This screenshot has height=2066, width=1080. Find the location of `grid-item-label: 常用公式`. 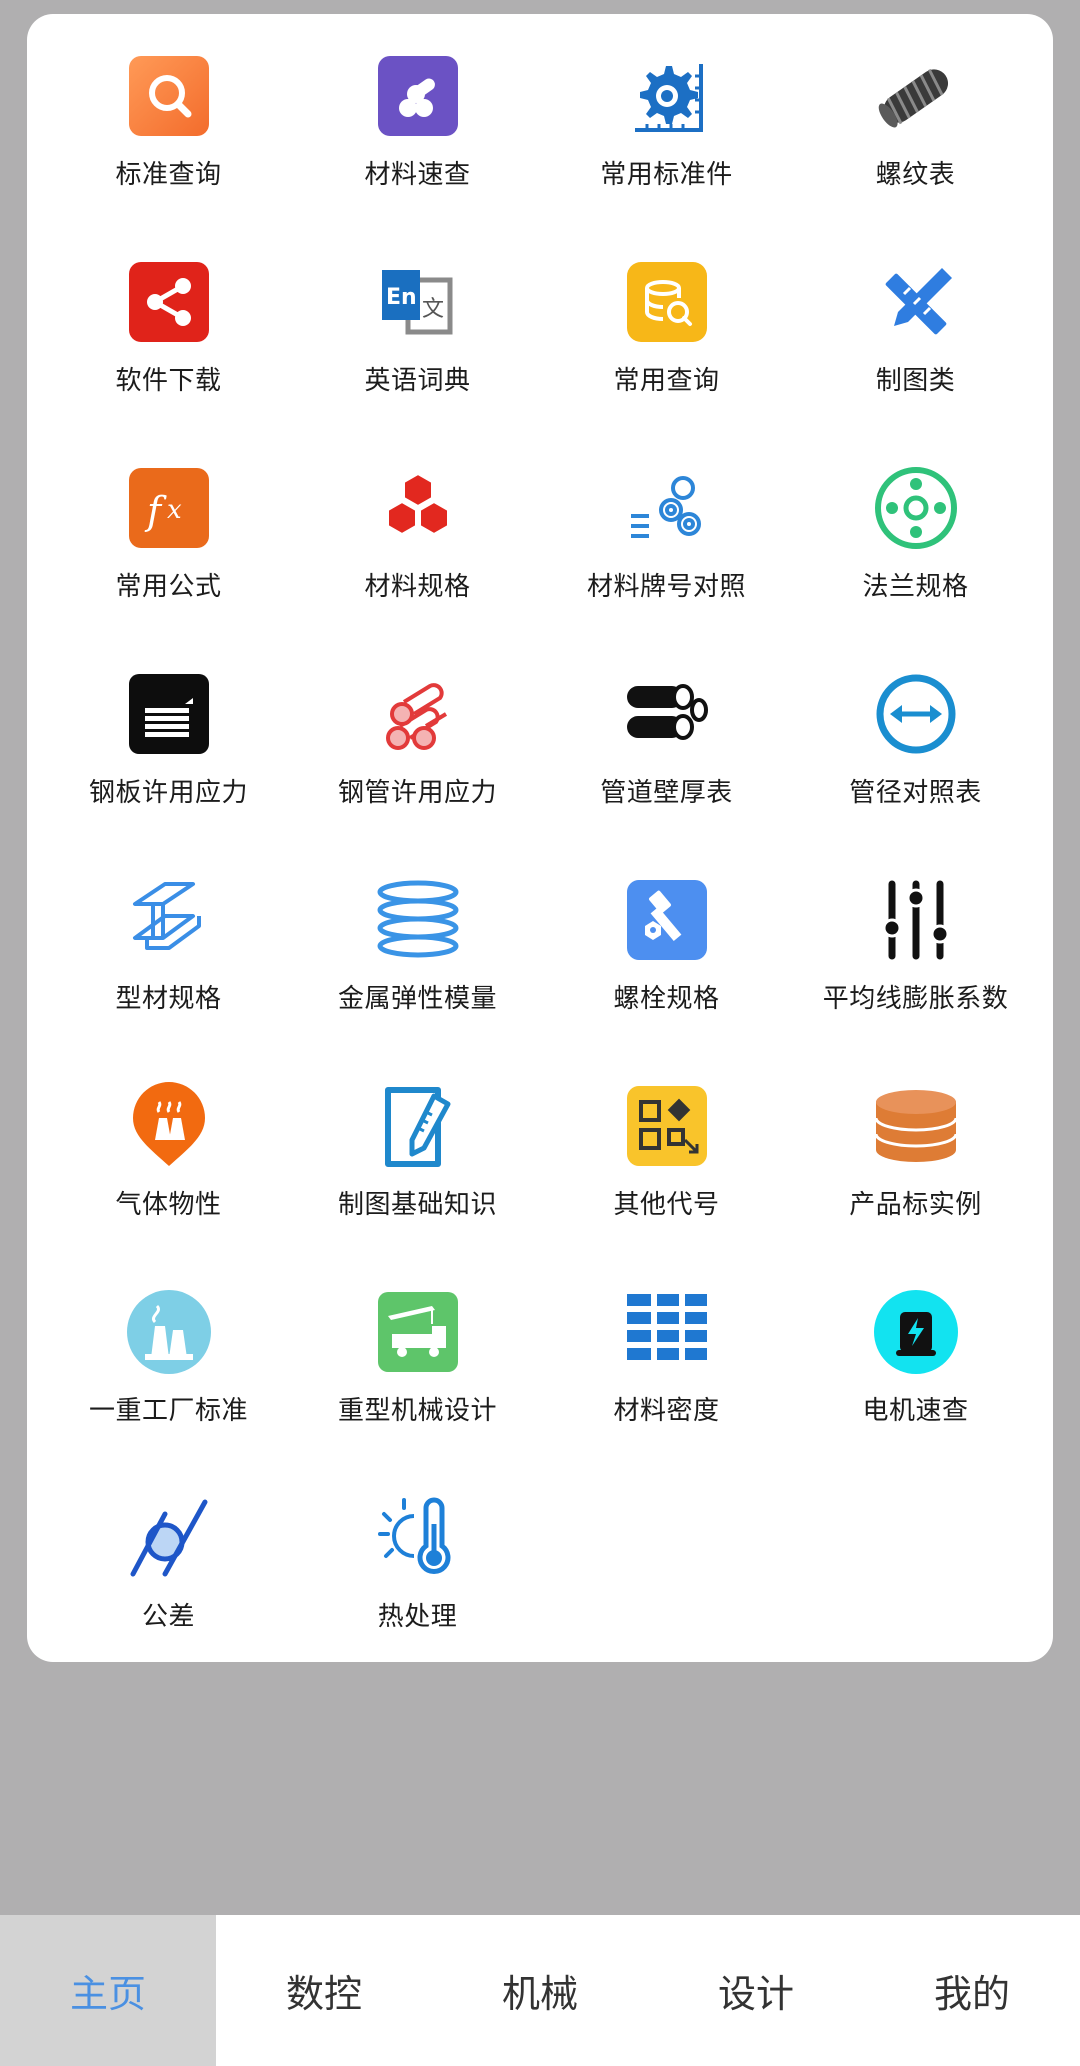

grid-item-label: 常用公式 is located at coordinates (168, 587).